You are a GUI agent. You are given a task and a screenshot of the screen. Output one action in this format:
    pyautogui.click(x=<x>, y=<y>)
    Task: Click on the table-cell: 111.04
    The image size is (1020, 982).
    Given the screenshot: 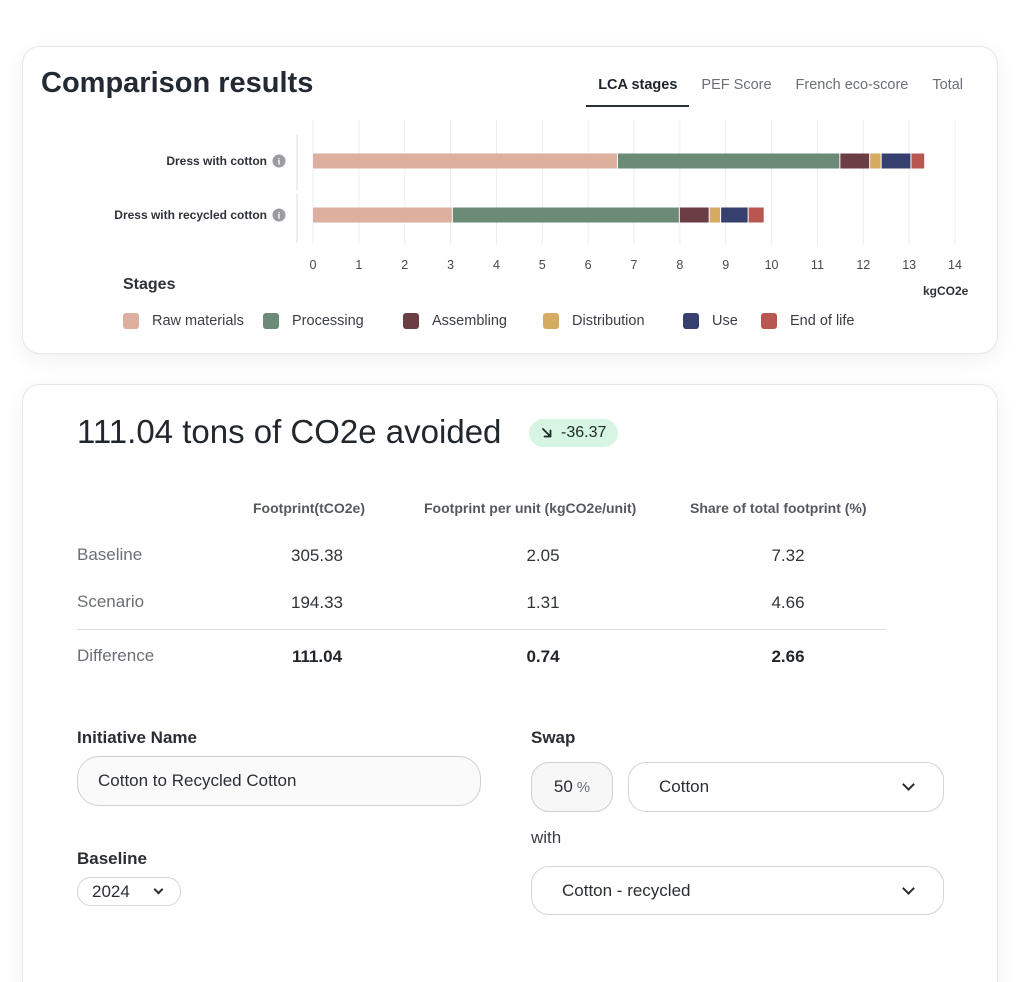 What is the action you would take?
    pyautogui.click(x=317, y=656)
    